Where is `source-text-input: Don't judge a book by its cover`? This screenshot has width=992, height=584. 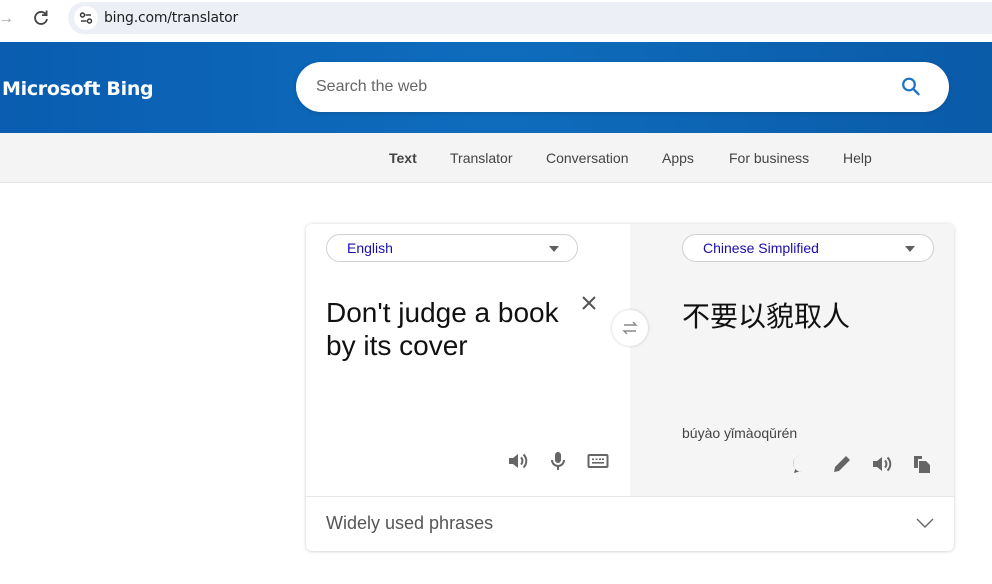 source-text-input: Don't judge a book by its cover is located at coordinates (451, 329).